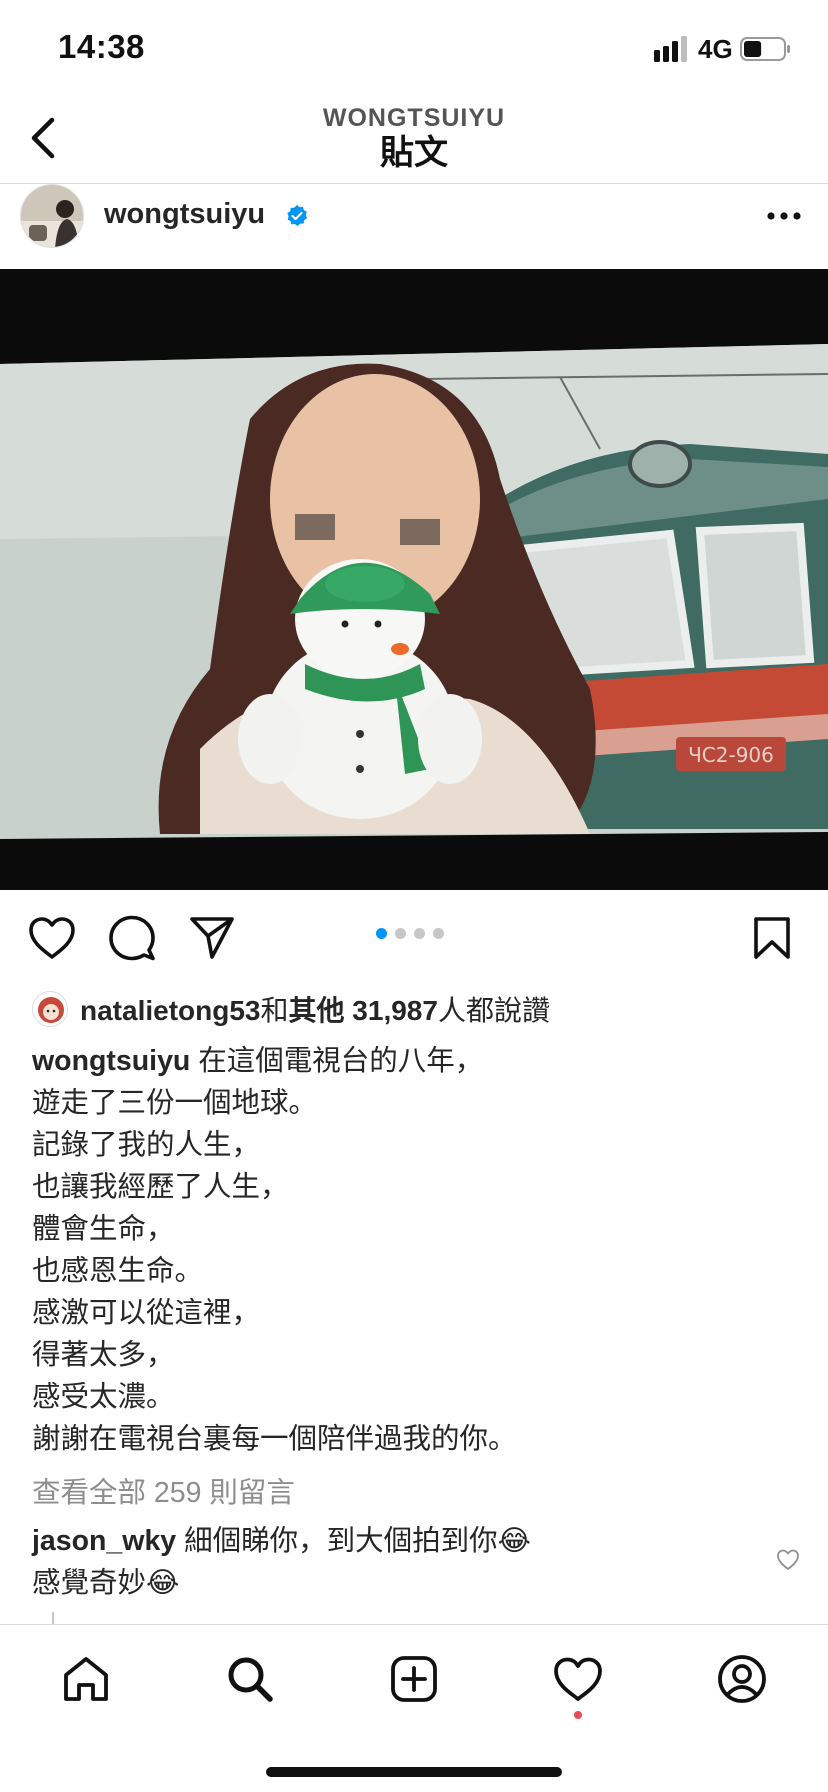 The image size is (828, 1792). What do you see at coordinates (414, 940) in the screenshot?
I see `post-action-bar` at bounding box center [414, 940].